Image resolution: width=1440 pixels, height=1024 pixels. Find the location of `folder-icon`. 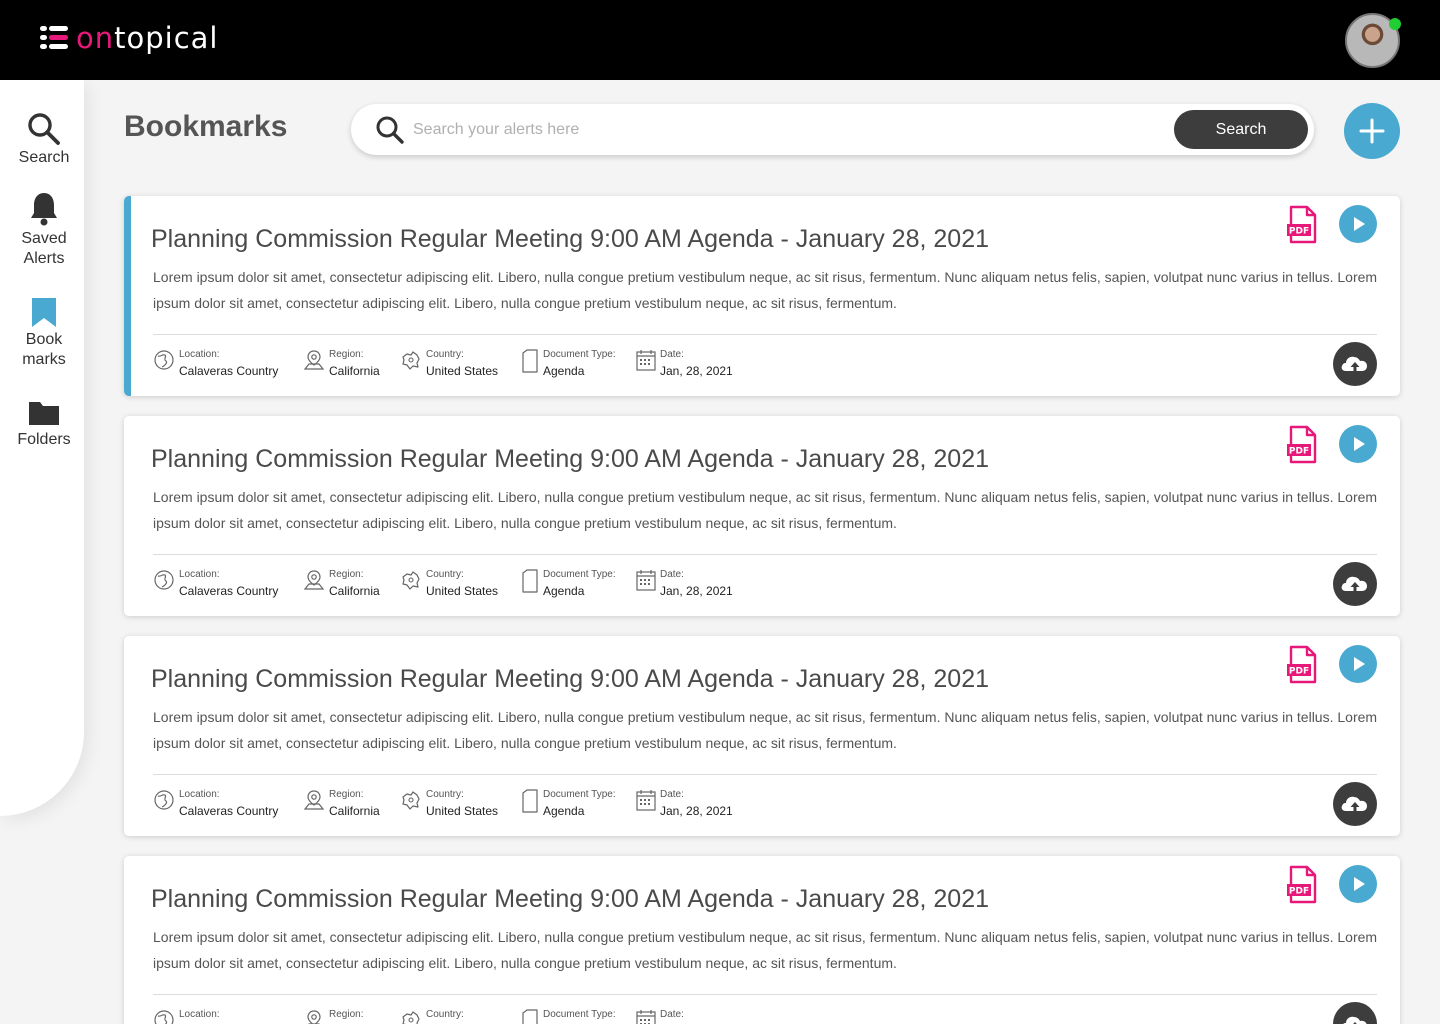

folder-icon is located at coordinates (44, 413).